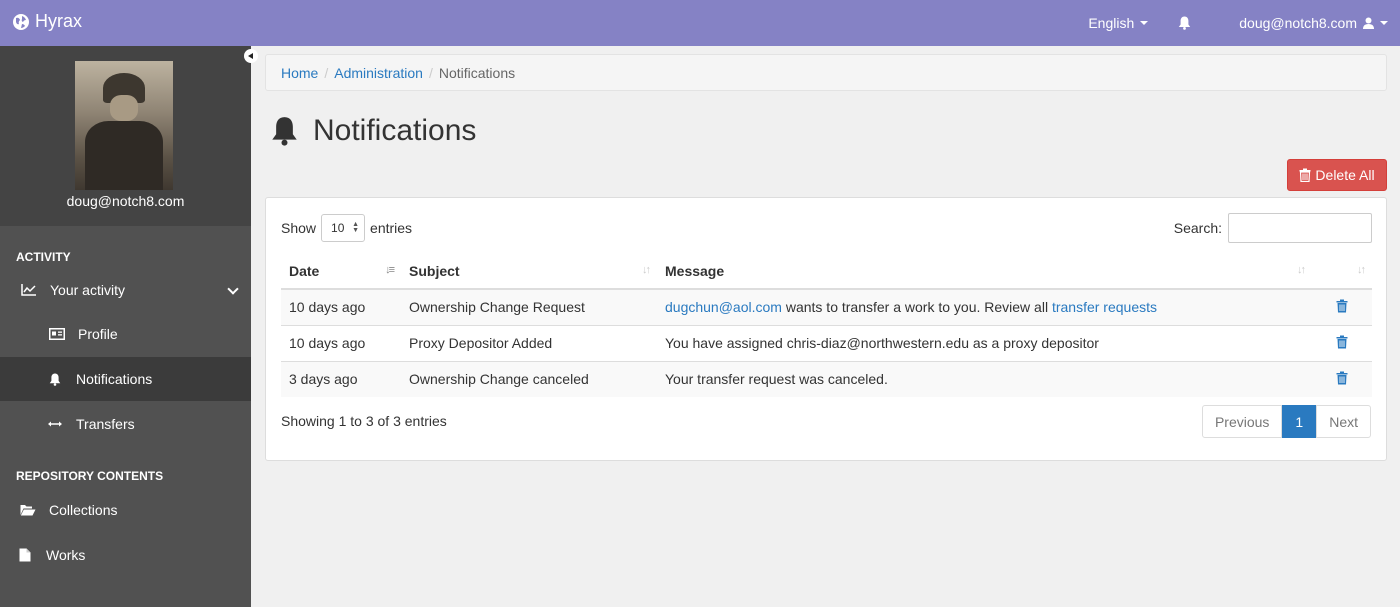 Image resolution: width=1400 pixels, height=607 pixels. Describe the element at coordinates (529, 342) in the screenshot. I see `cell-subject: Proxy Depositor Added` at that location.